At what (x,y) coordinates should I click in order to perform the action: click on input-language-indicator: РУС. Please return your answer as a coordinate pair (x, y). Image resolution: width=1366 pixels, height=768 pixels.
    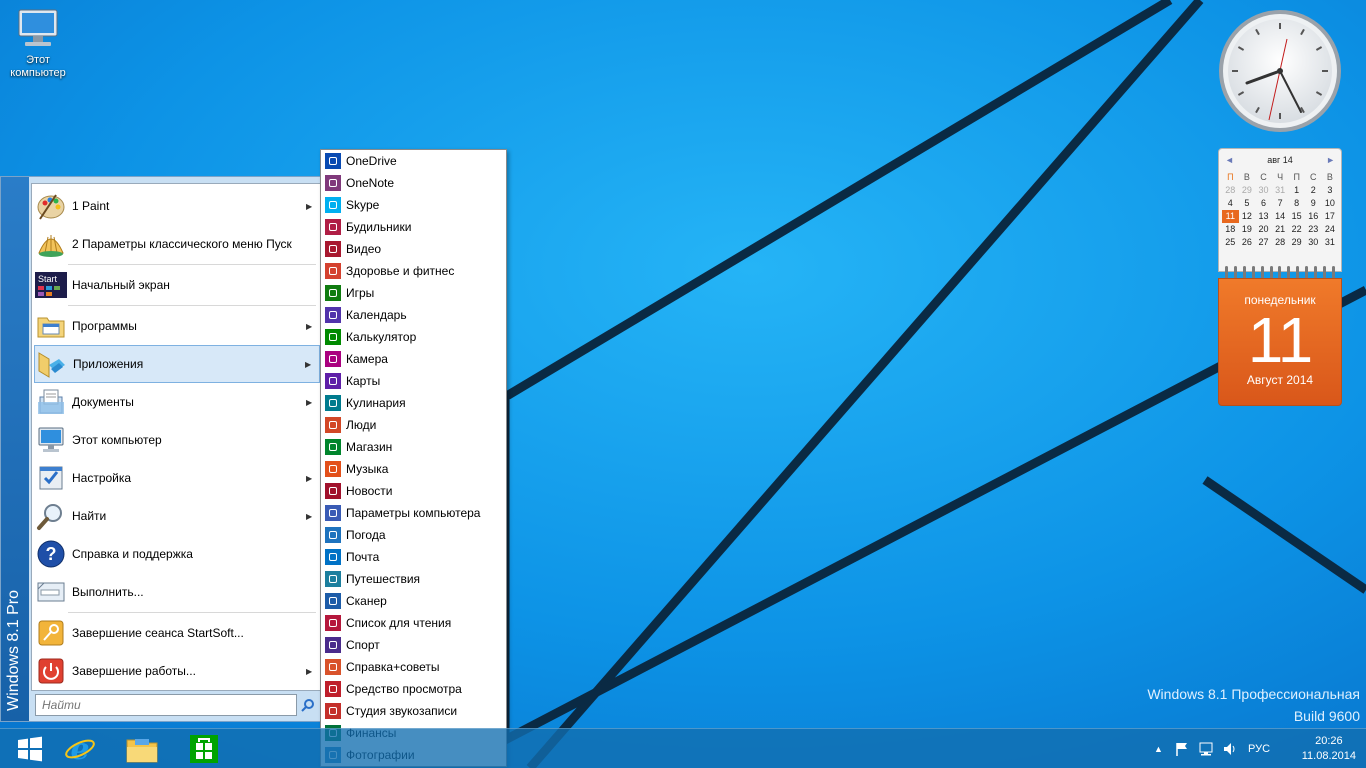
    Looking at the image, I should click on (1259, 749).